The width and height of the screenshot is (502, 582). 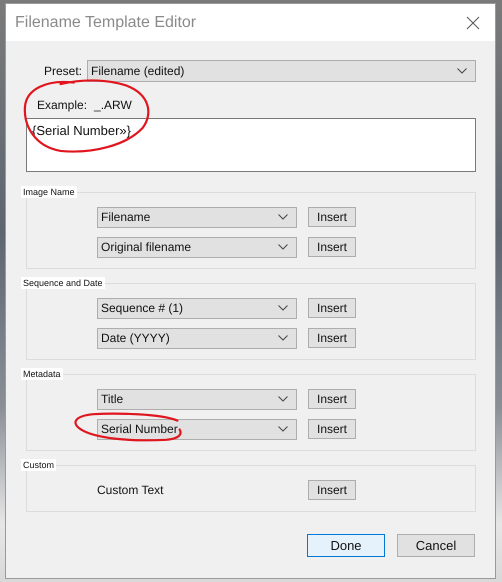 What do you see at coordinates (251, 145) in the screenshot?
I see `template-field: {Serial Number»}` at bounding box center [251, 145].